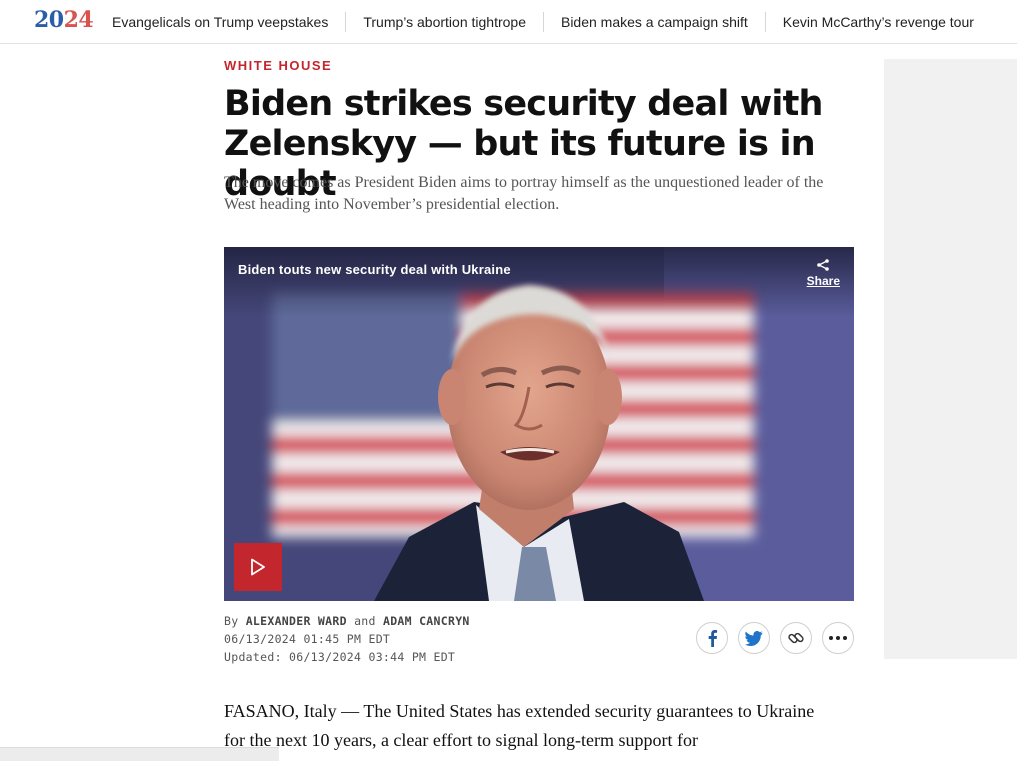  What do you see at coordinates (340, 657) in the screenshot?
I see `updated-timestamp: Updated: 06/13/2024 03:44 PM EDT` at bounding box center [340, 657].